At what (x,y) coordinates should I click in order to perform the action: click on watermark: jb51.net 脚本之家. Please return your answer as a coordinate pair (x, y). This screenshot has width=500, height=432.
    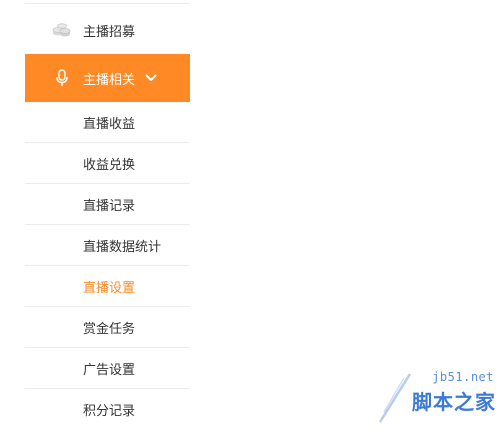
    Looking at the image, I should click on (426, 399).